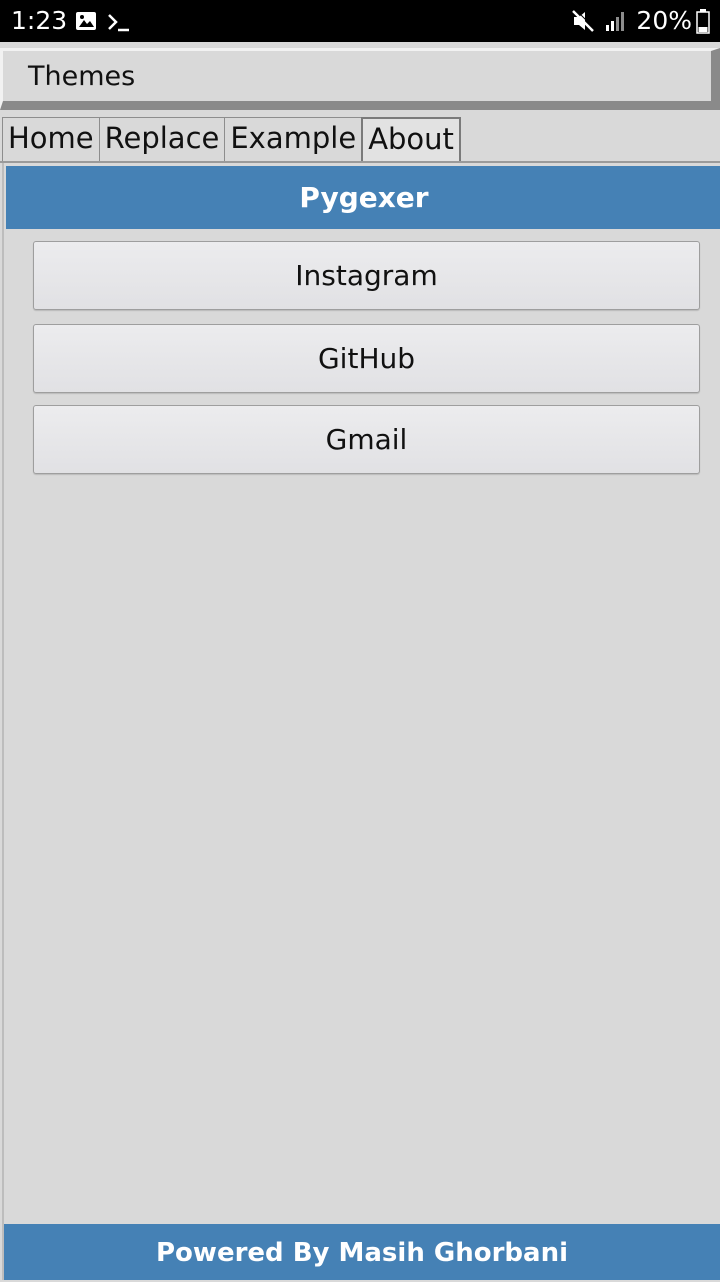 The width and height of the screenshot is (720, 1282). What do you see at coordinates (51, 139) in the screenshot?
I see `tab-home: Home` at bounding box center [51, 139].